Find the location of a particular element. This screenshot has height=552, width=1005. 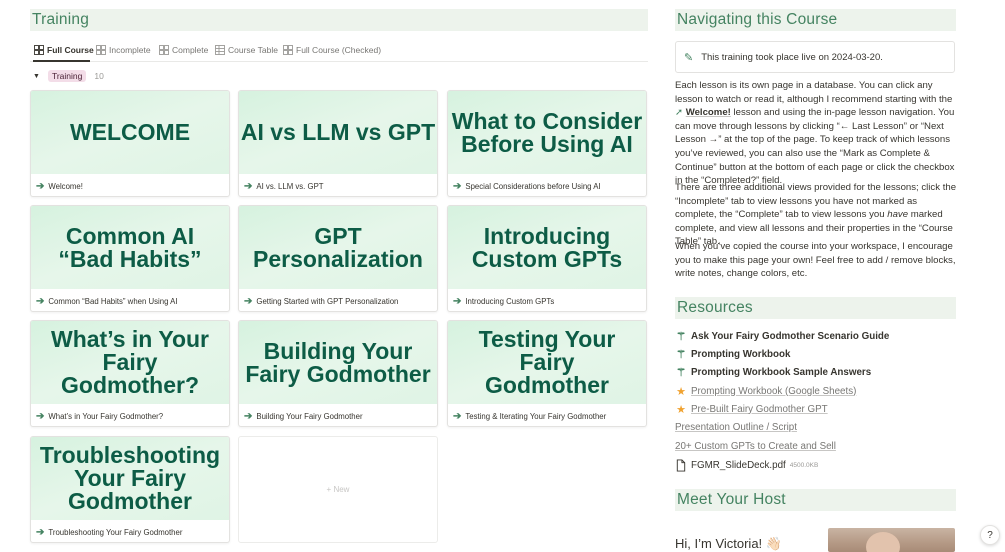

card-caption: ➔ Special Considerations before Using AI is located at coordinates (547, 185).